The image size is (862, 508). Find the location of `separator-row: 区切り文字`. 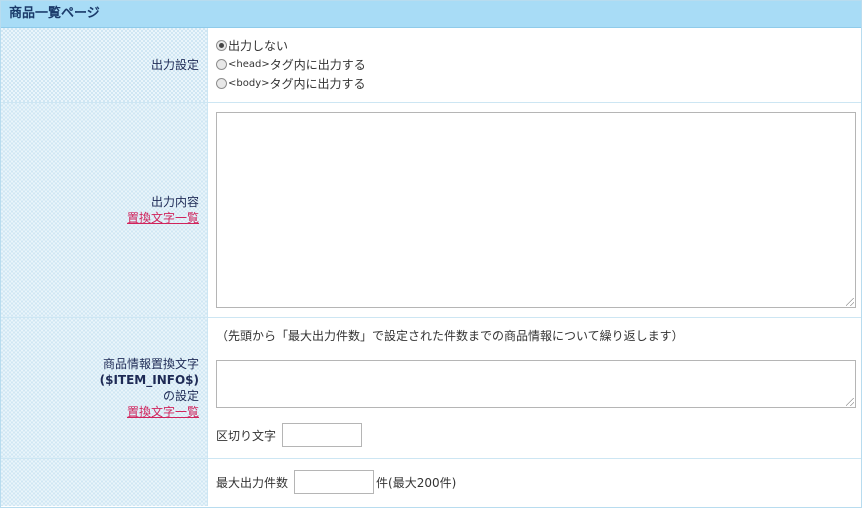

separator-row: 区切り文字 is located at coordinates (538, 435).